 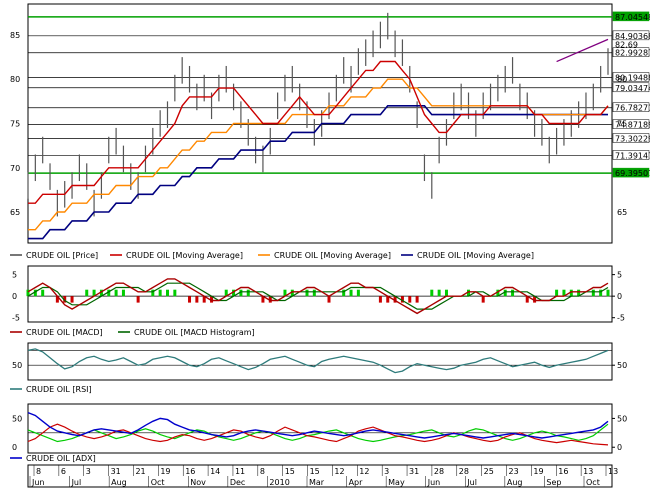 What do you see at coordinates (632, 155) in the screenshot?
I see `price-level-label-8: 71.39147` at bounding box center [632, 155].